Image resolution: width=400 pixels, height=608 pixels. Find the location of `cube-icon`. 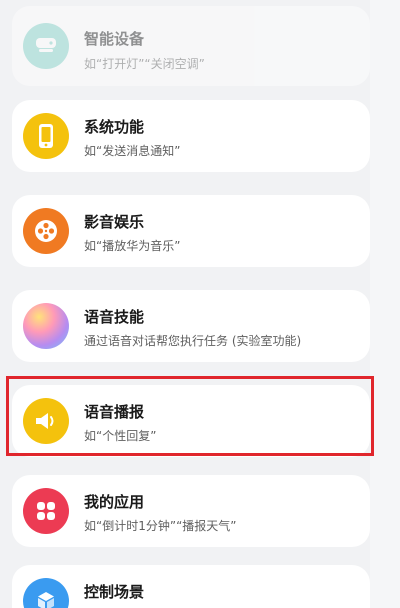

cube-icon is located at coordinates (46, 593).